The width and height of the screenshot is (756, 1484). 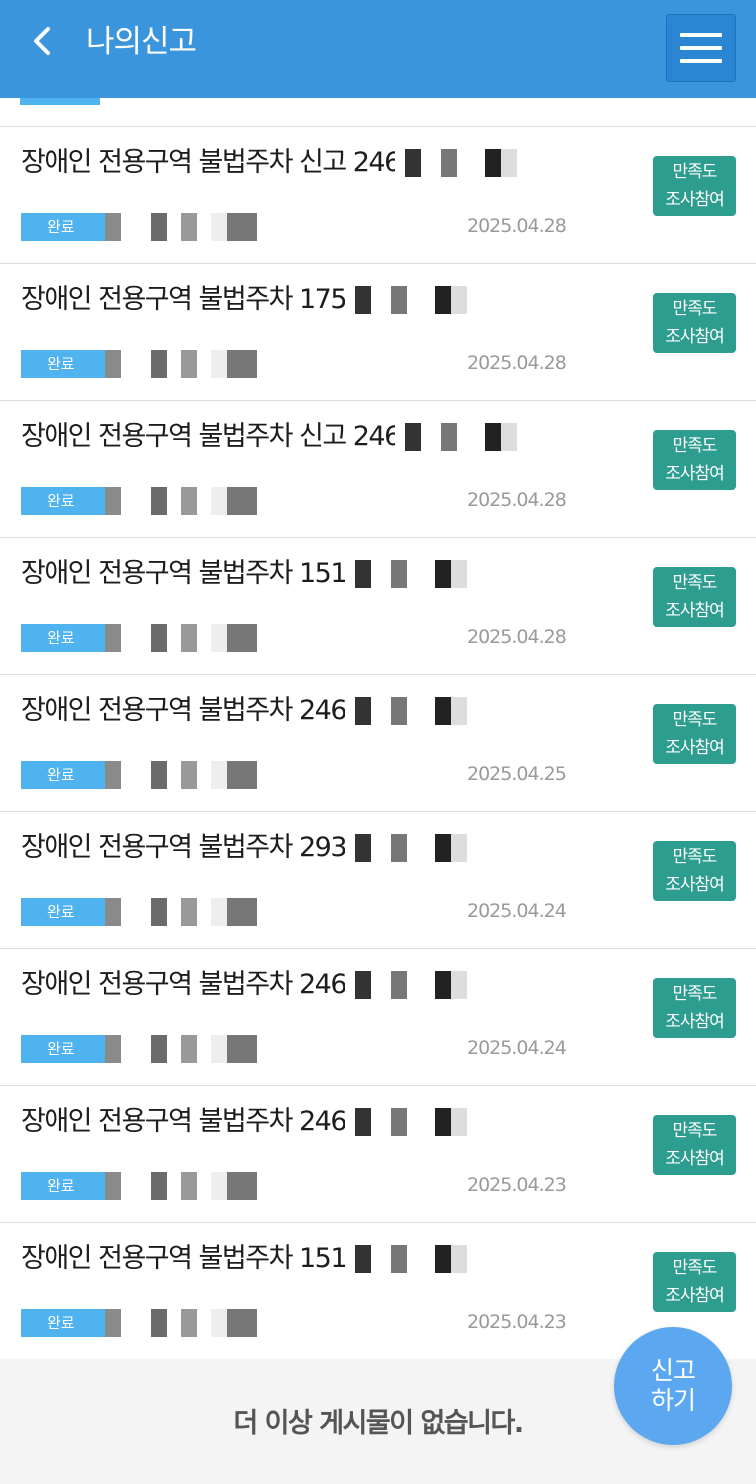 I want to click on previous-item-peek, so click(x=378, y=112).